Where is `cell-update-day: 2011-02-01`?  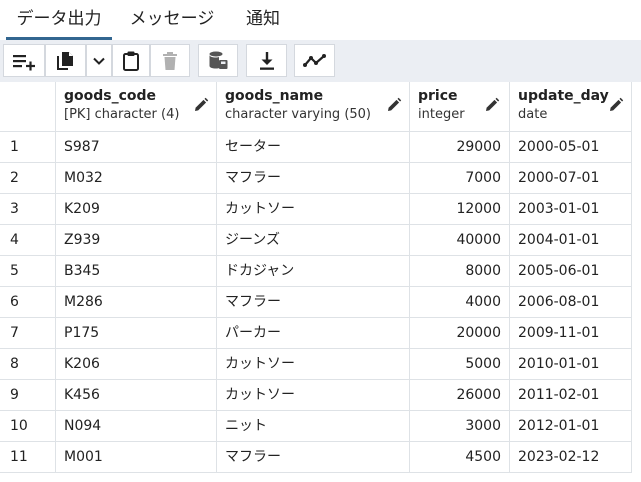 cell-update-day: 2011-02-01 is located at coordinates (571, 395).